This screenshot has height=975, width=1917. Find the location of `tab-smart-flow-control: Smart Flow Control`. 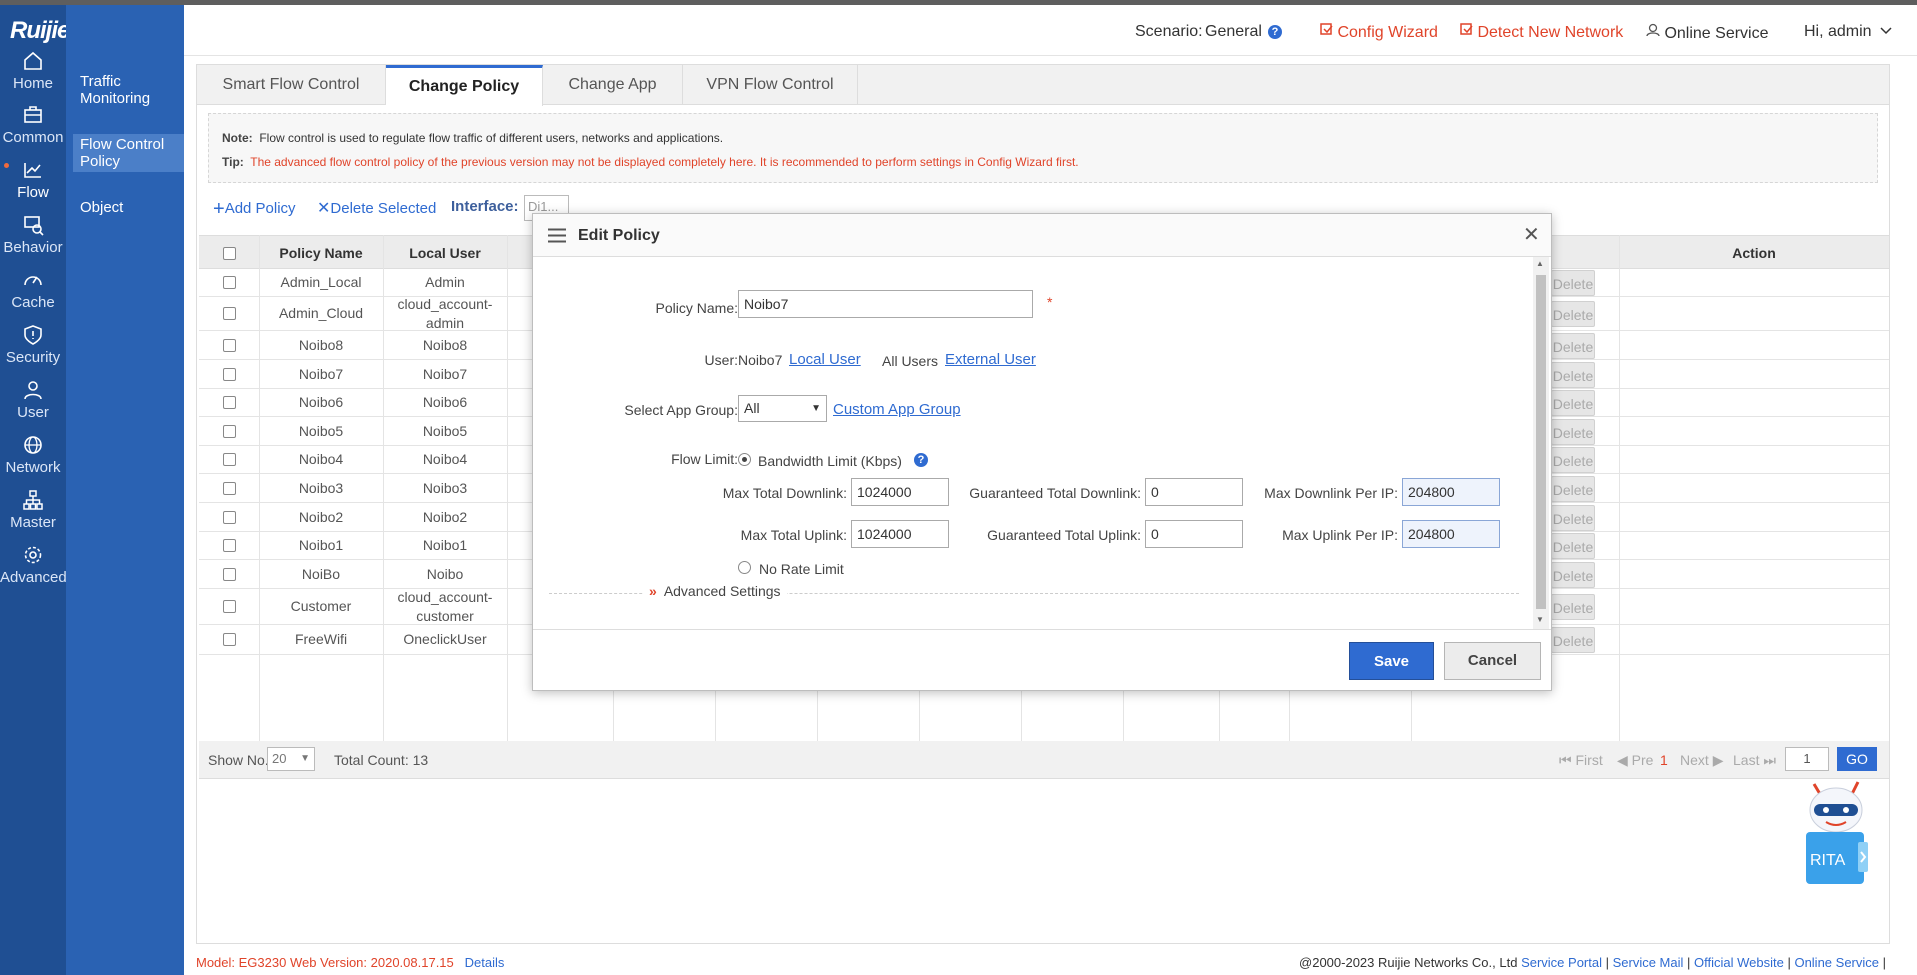

tab-smart-flow-control: Smart Flow Control is located at coordinates (291, 85).